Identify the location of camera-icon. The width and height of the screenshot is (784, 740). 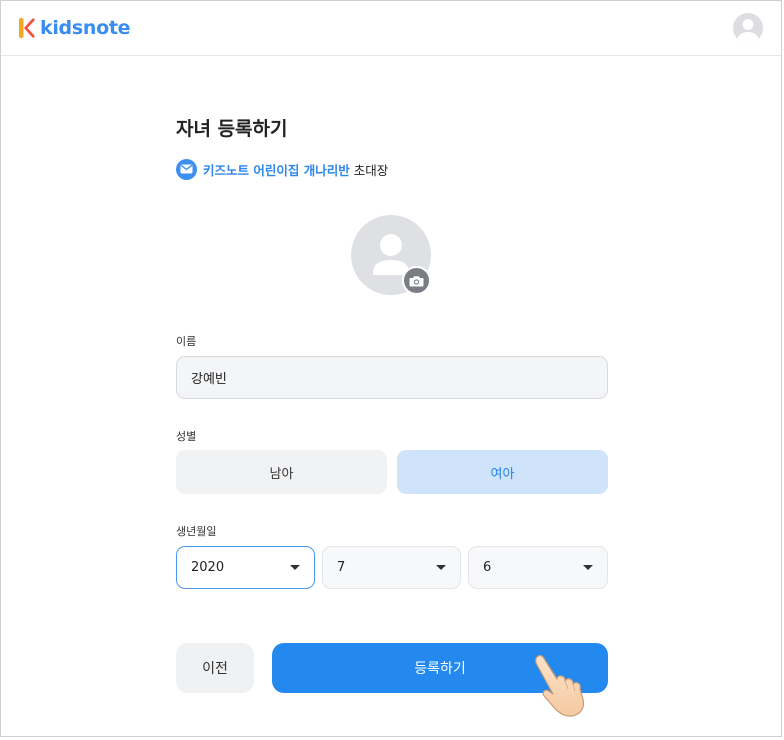
(416, 280).